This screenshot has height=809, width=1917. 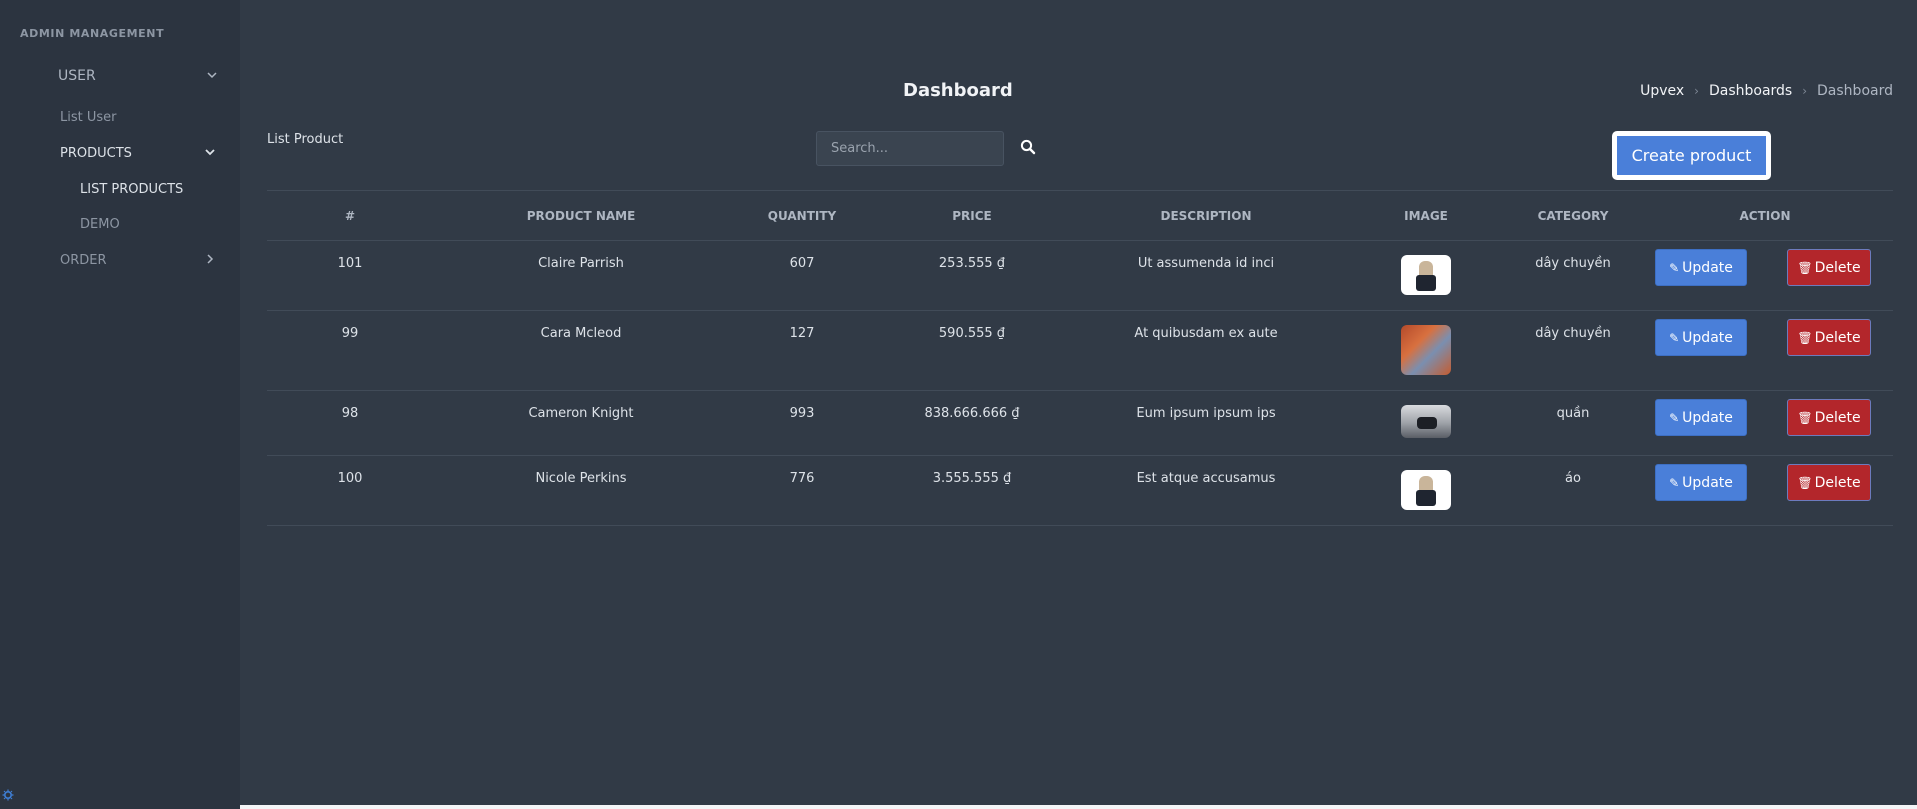 I want to click on breadcrumb: Upvex › Dashboards › Dashboard, so click(x=1766, y=91).